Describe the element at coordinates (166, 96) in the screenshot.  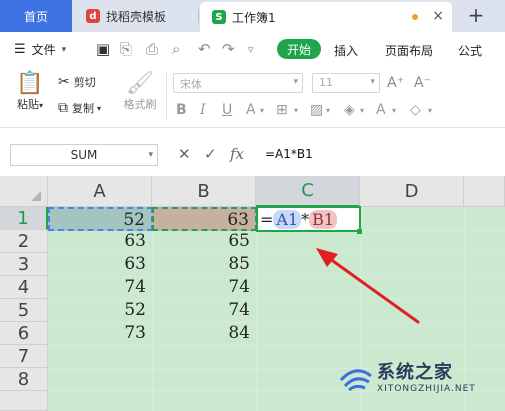
I see `ribbon-divider` at that location.